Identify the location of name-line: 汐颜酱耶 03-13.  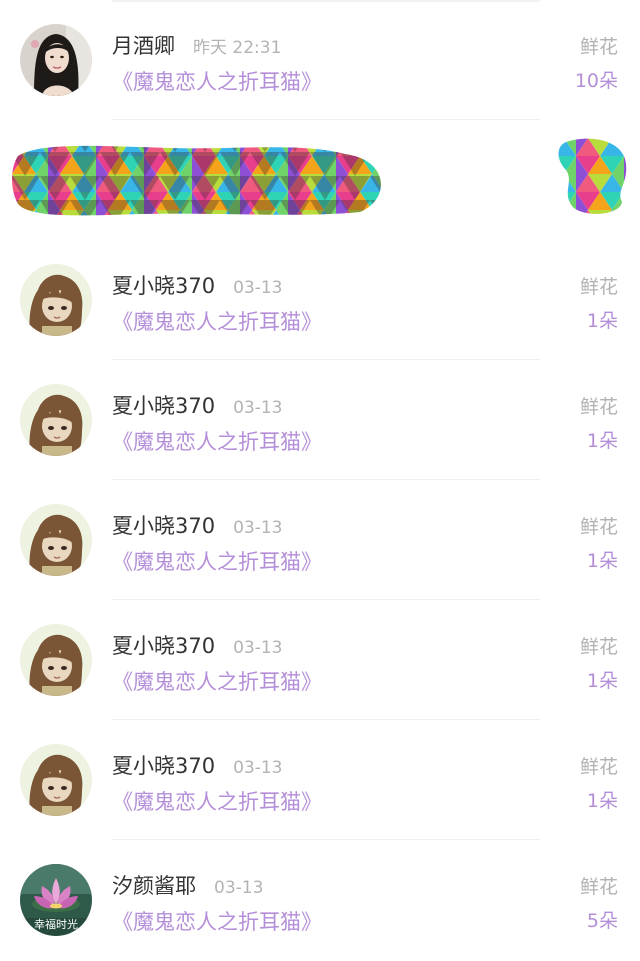
(187, 885).